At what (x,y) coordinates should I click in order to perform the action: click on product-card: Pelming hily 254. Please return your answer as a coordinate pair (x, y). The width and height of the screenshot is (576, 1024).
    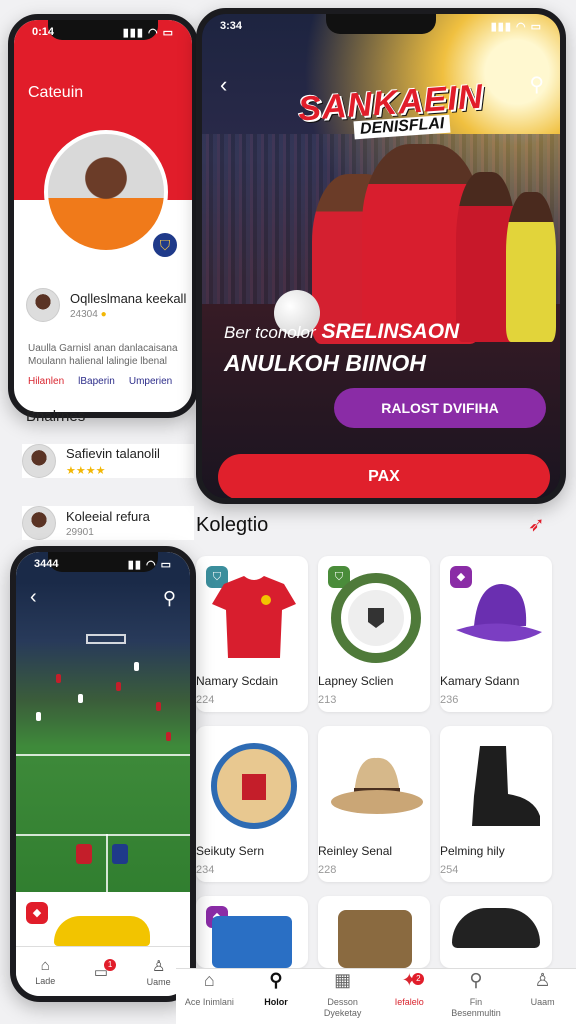
    Looking at the image, I should click on (496, 804).